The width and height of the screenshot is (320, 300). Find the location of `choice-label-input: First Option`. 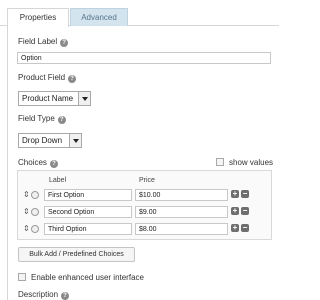

choice-label-input: First Option is located at coordinates (88, 195).